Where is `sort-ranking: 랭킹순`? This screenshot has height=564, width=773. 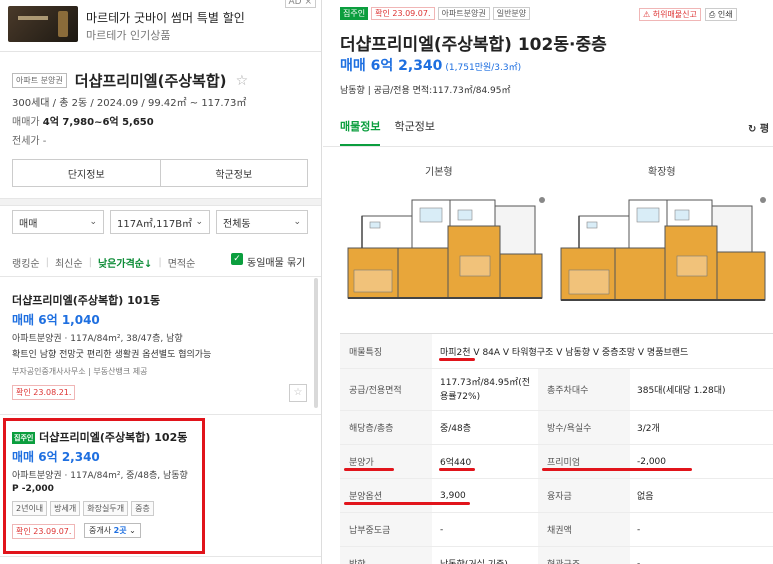
sort-ranking: 랭킹순 is located at coordinates (26, 262).